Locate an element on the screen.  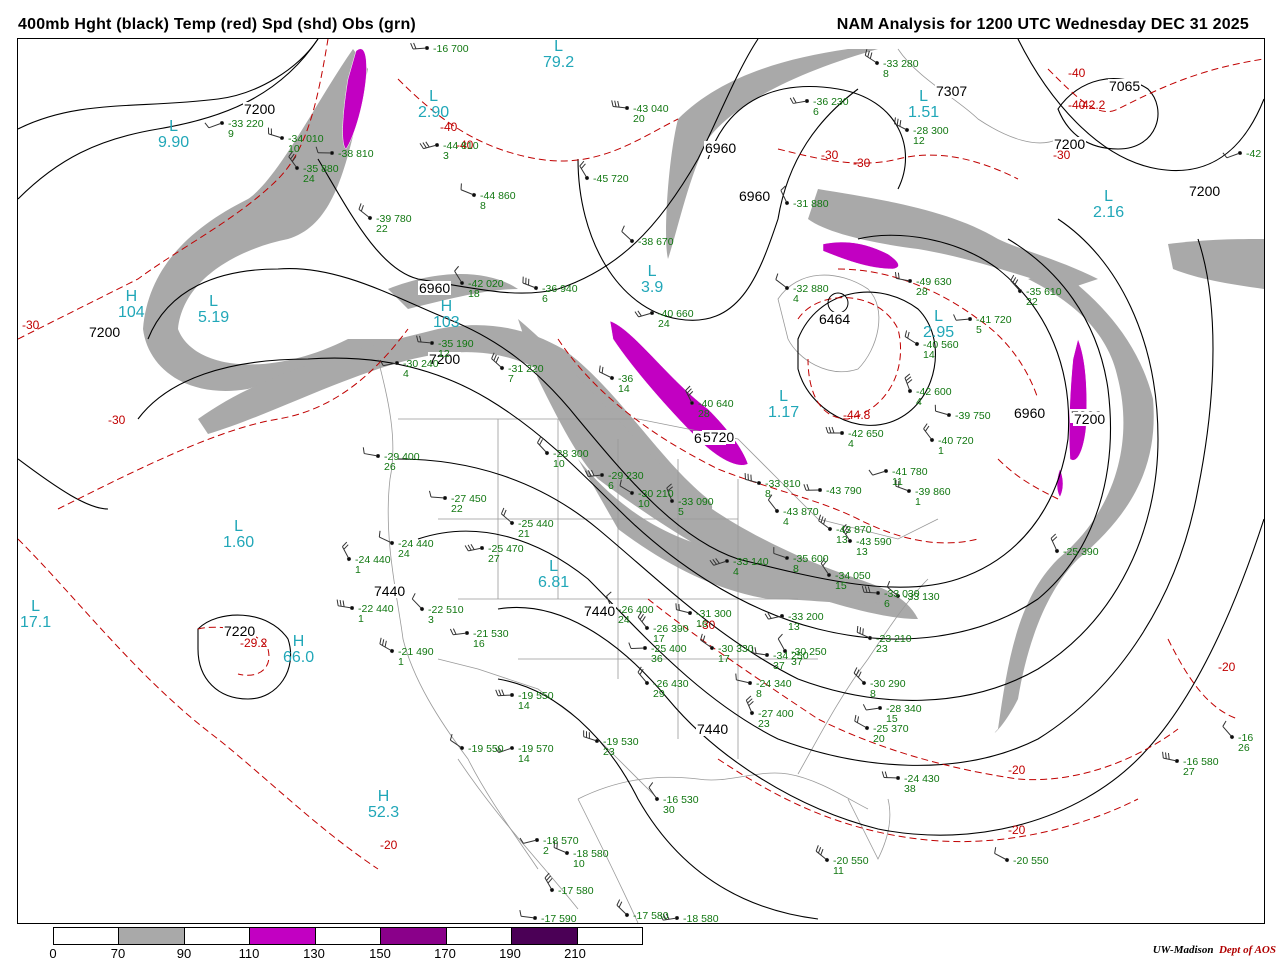
station-observation: -39 750 is located at coordinates (973, 416).